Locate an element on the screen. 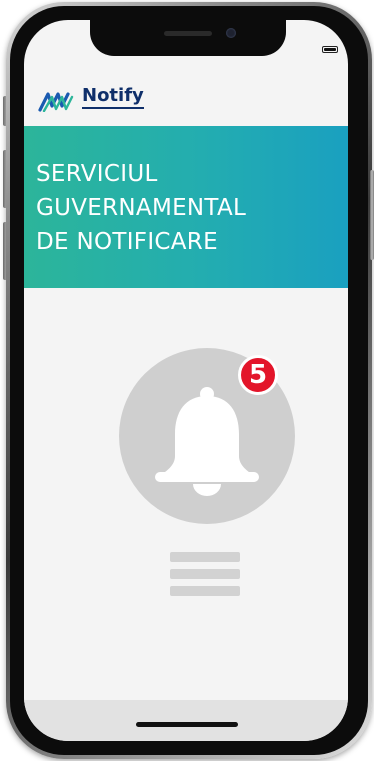  battery-level is located at coordinates (330, 49).